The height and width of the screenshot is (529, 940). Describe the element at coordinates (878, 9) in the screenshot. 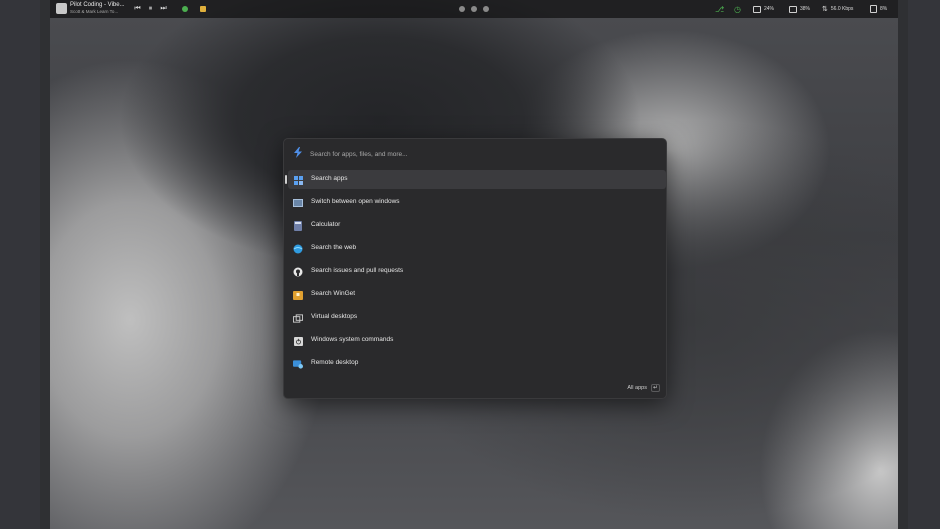

I see `battery-stat: 8%` at that location.